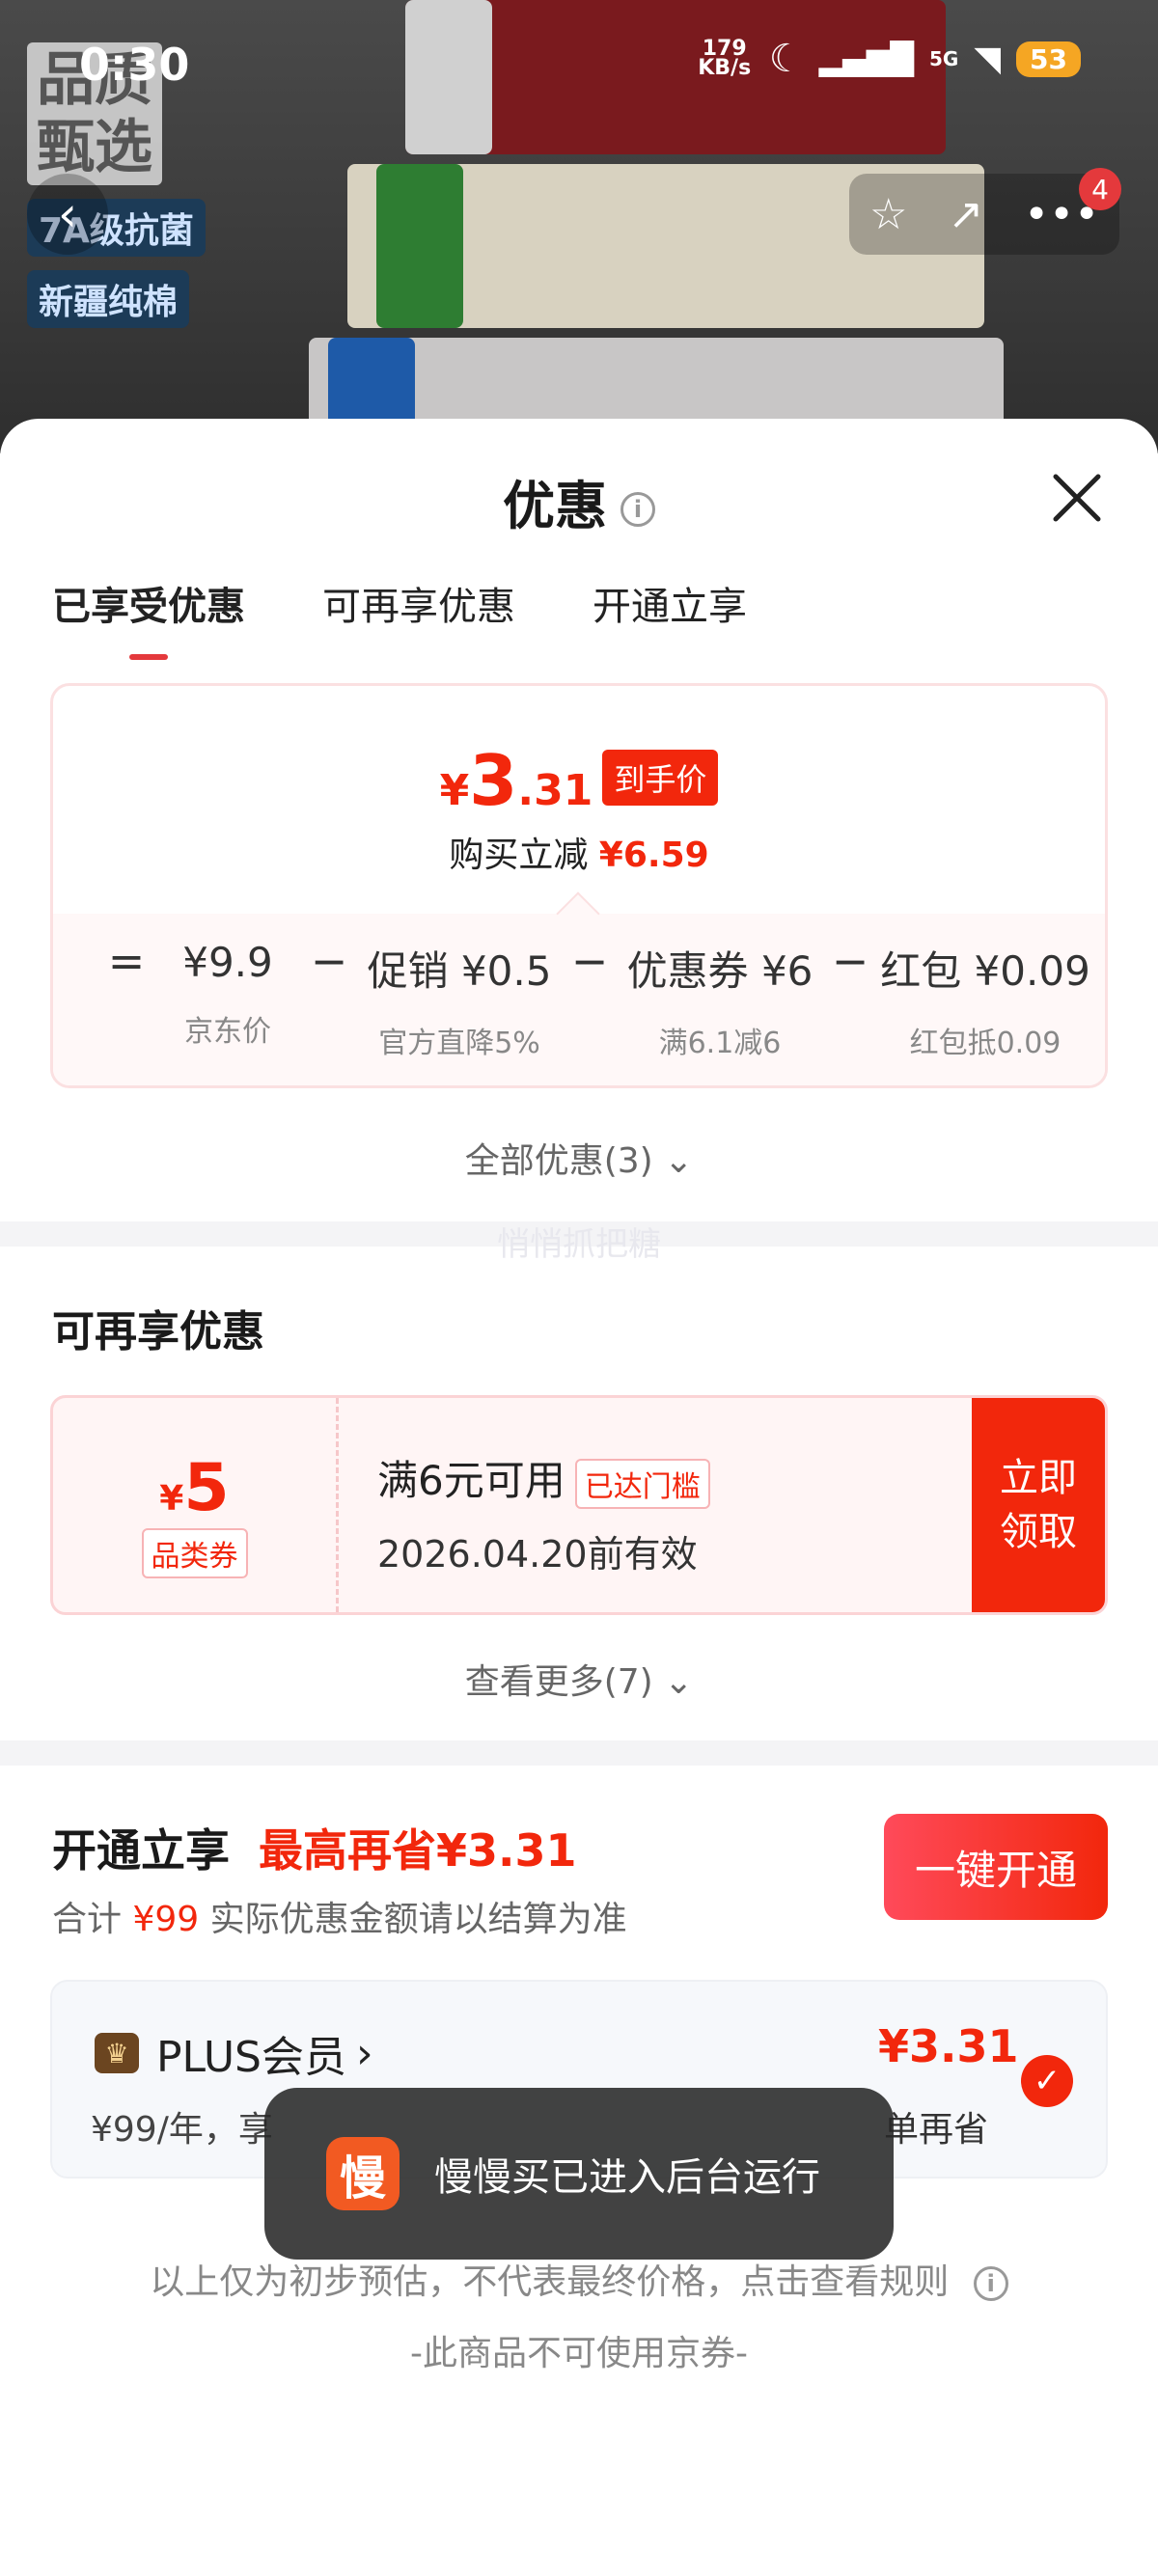 The image size is (1158, 2576). What do you see at coordinates (148, 617) in the screenshot?
I see `tab-enjoyed: 已享受优惠` at bounding box center [148, 617].